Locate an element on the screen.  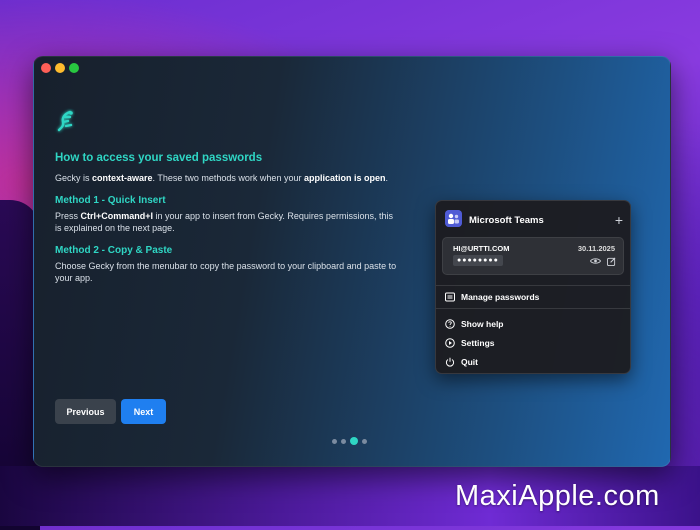
settings-icon is located at coordinates (450, 343).